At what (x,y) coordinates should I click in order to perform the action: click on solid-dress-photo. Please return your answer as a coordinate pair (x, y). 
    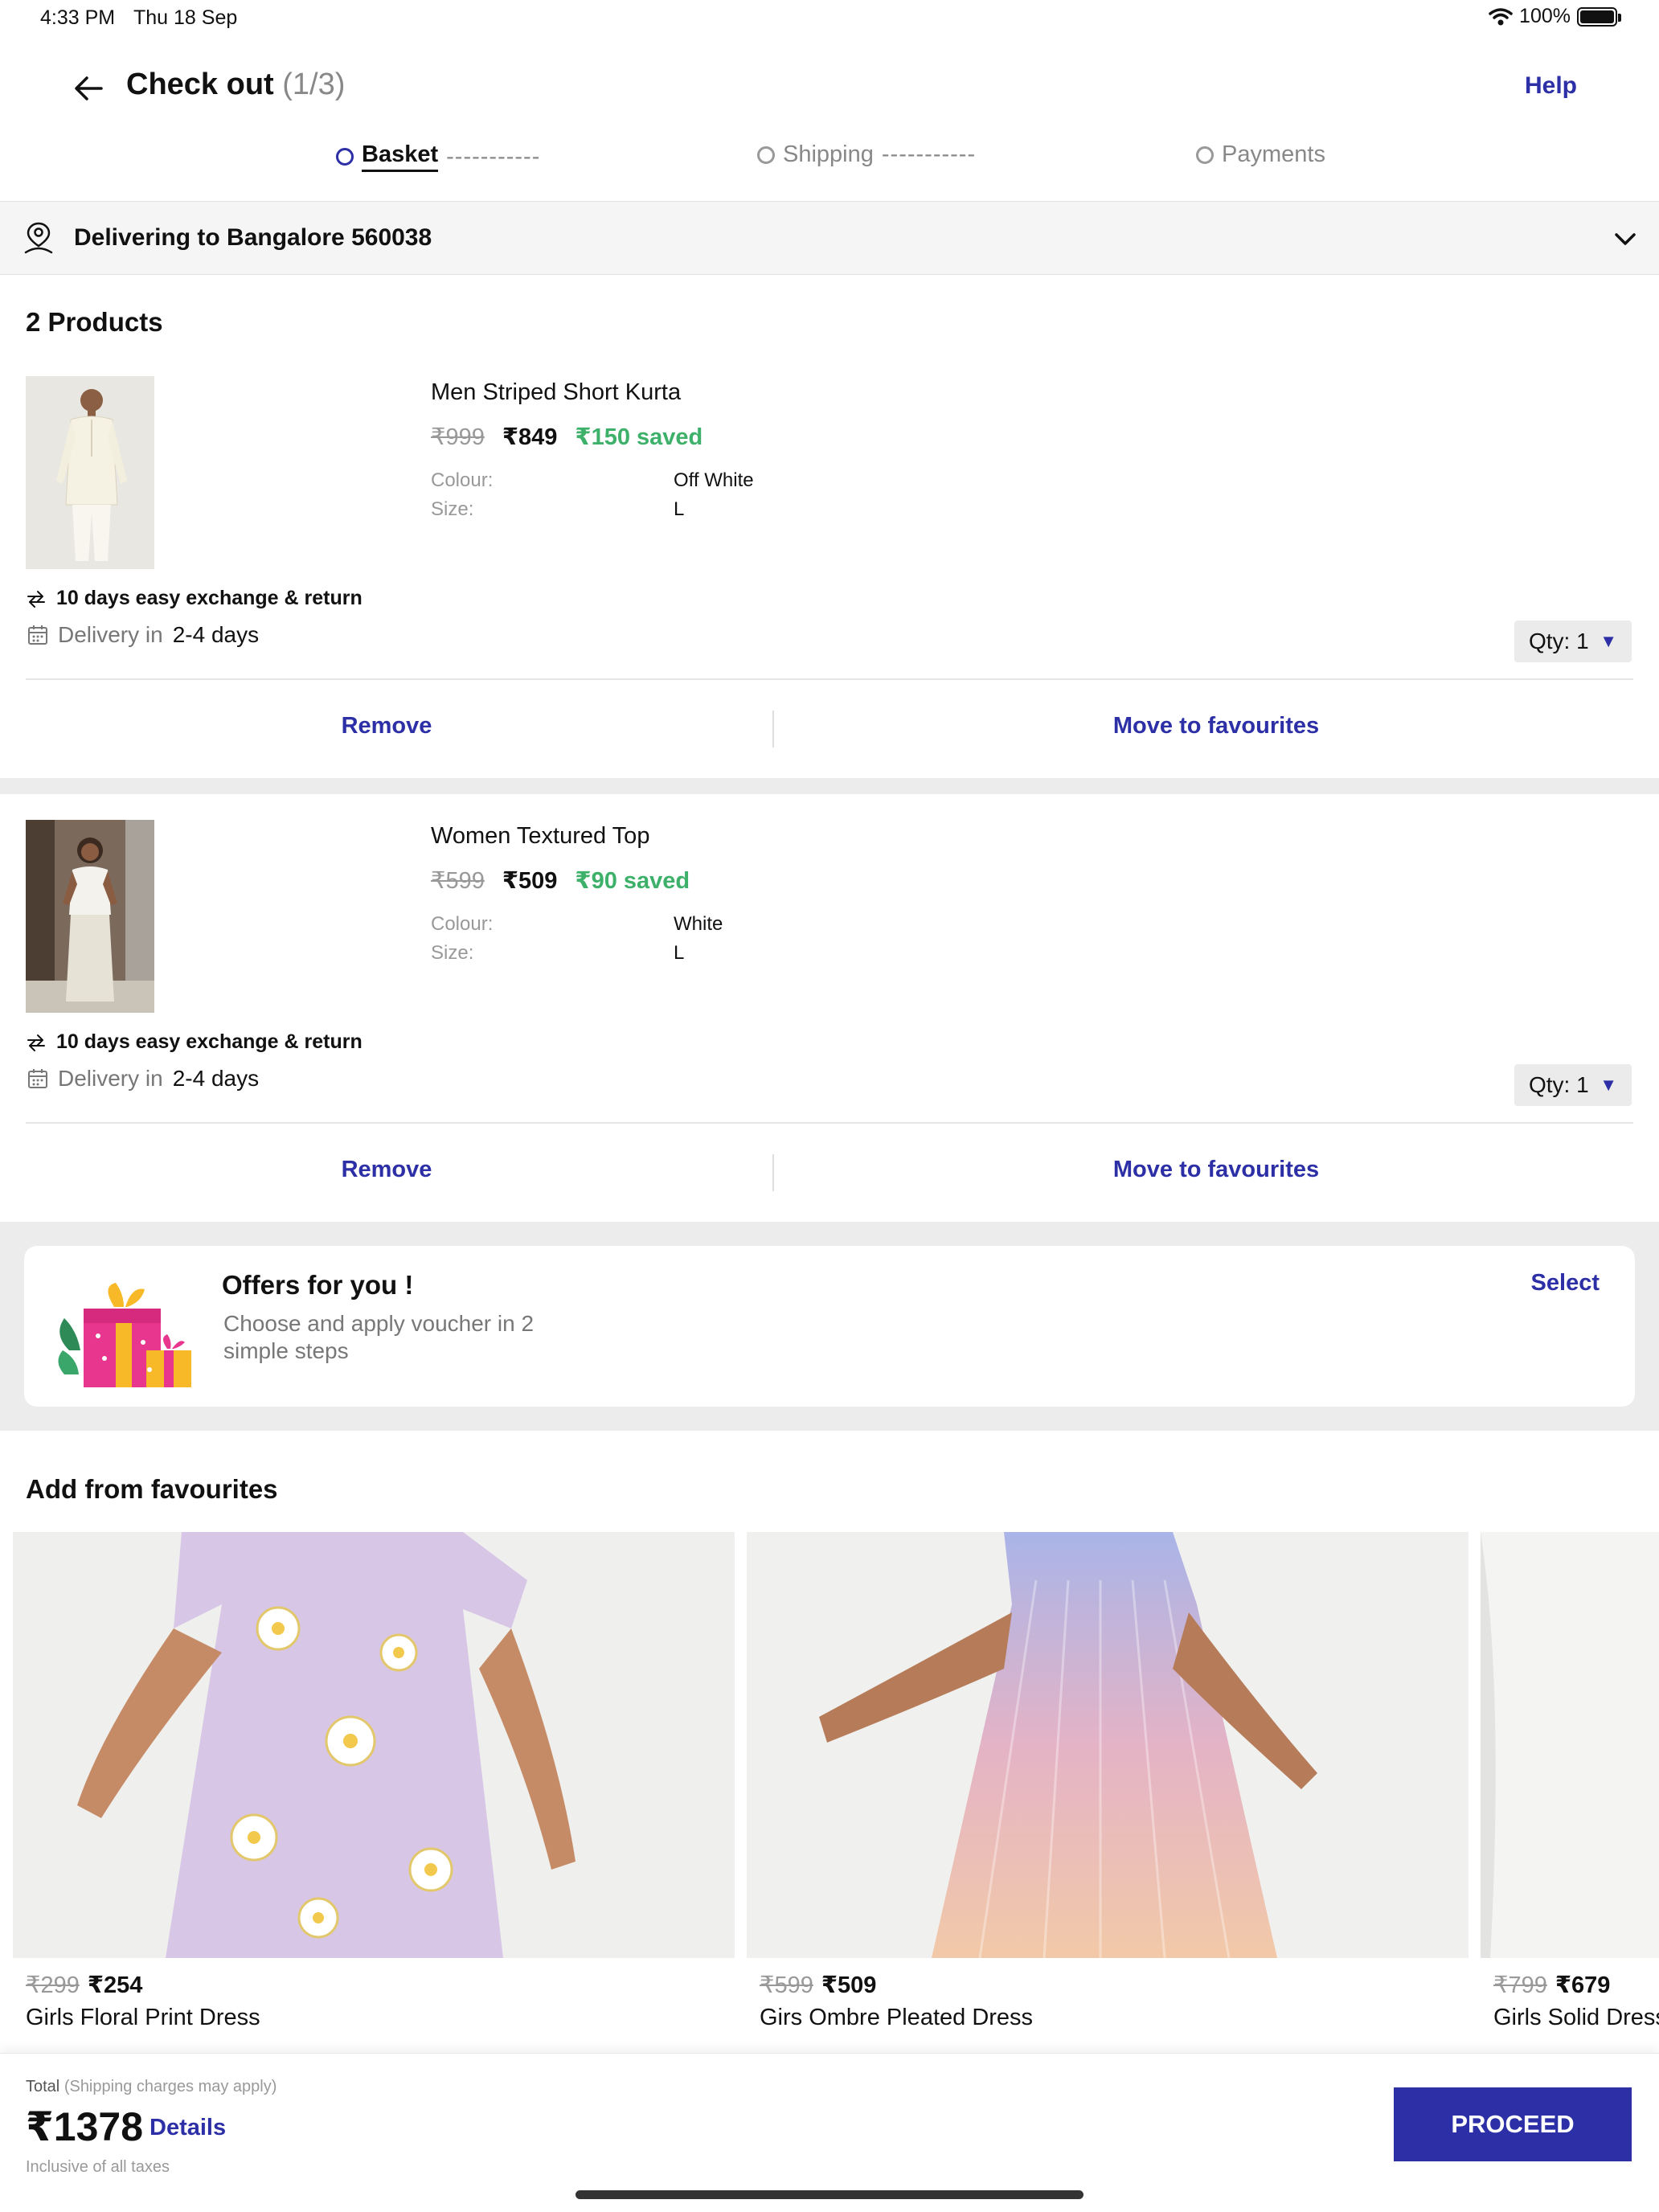
    Looking at the image, I should click on (1570, 1745).